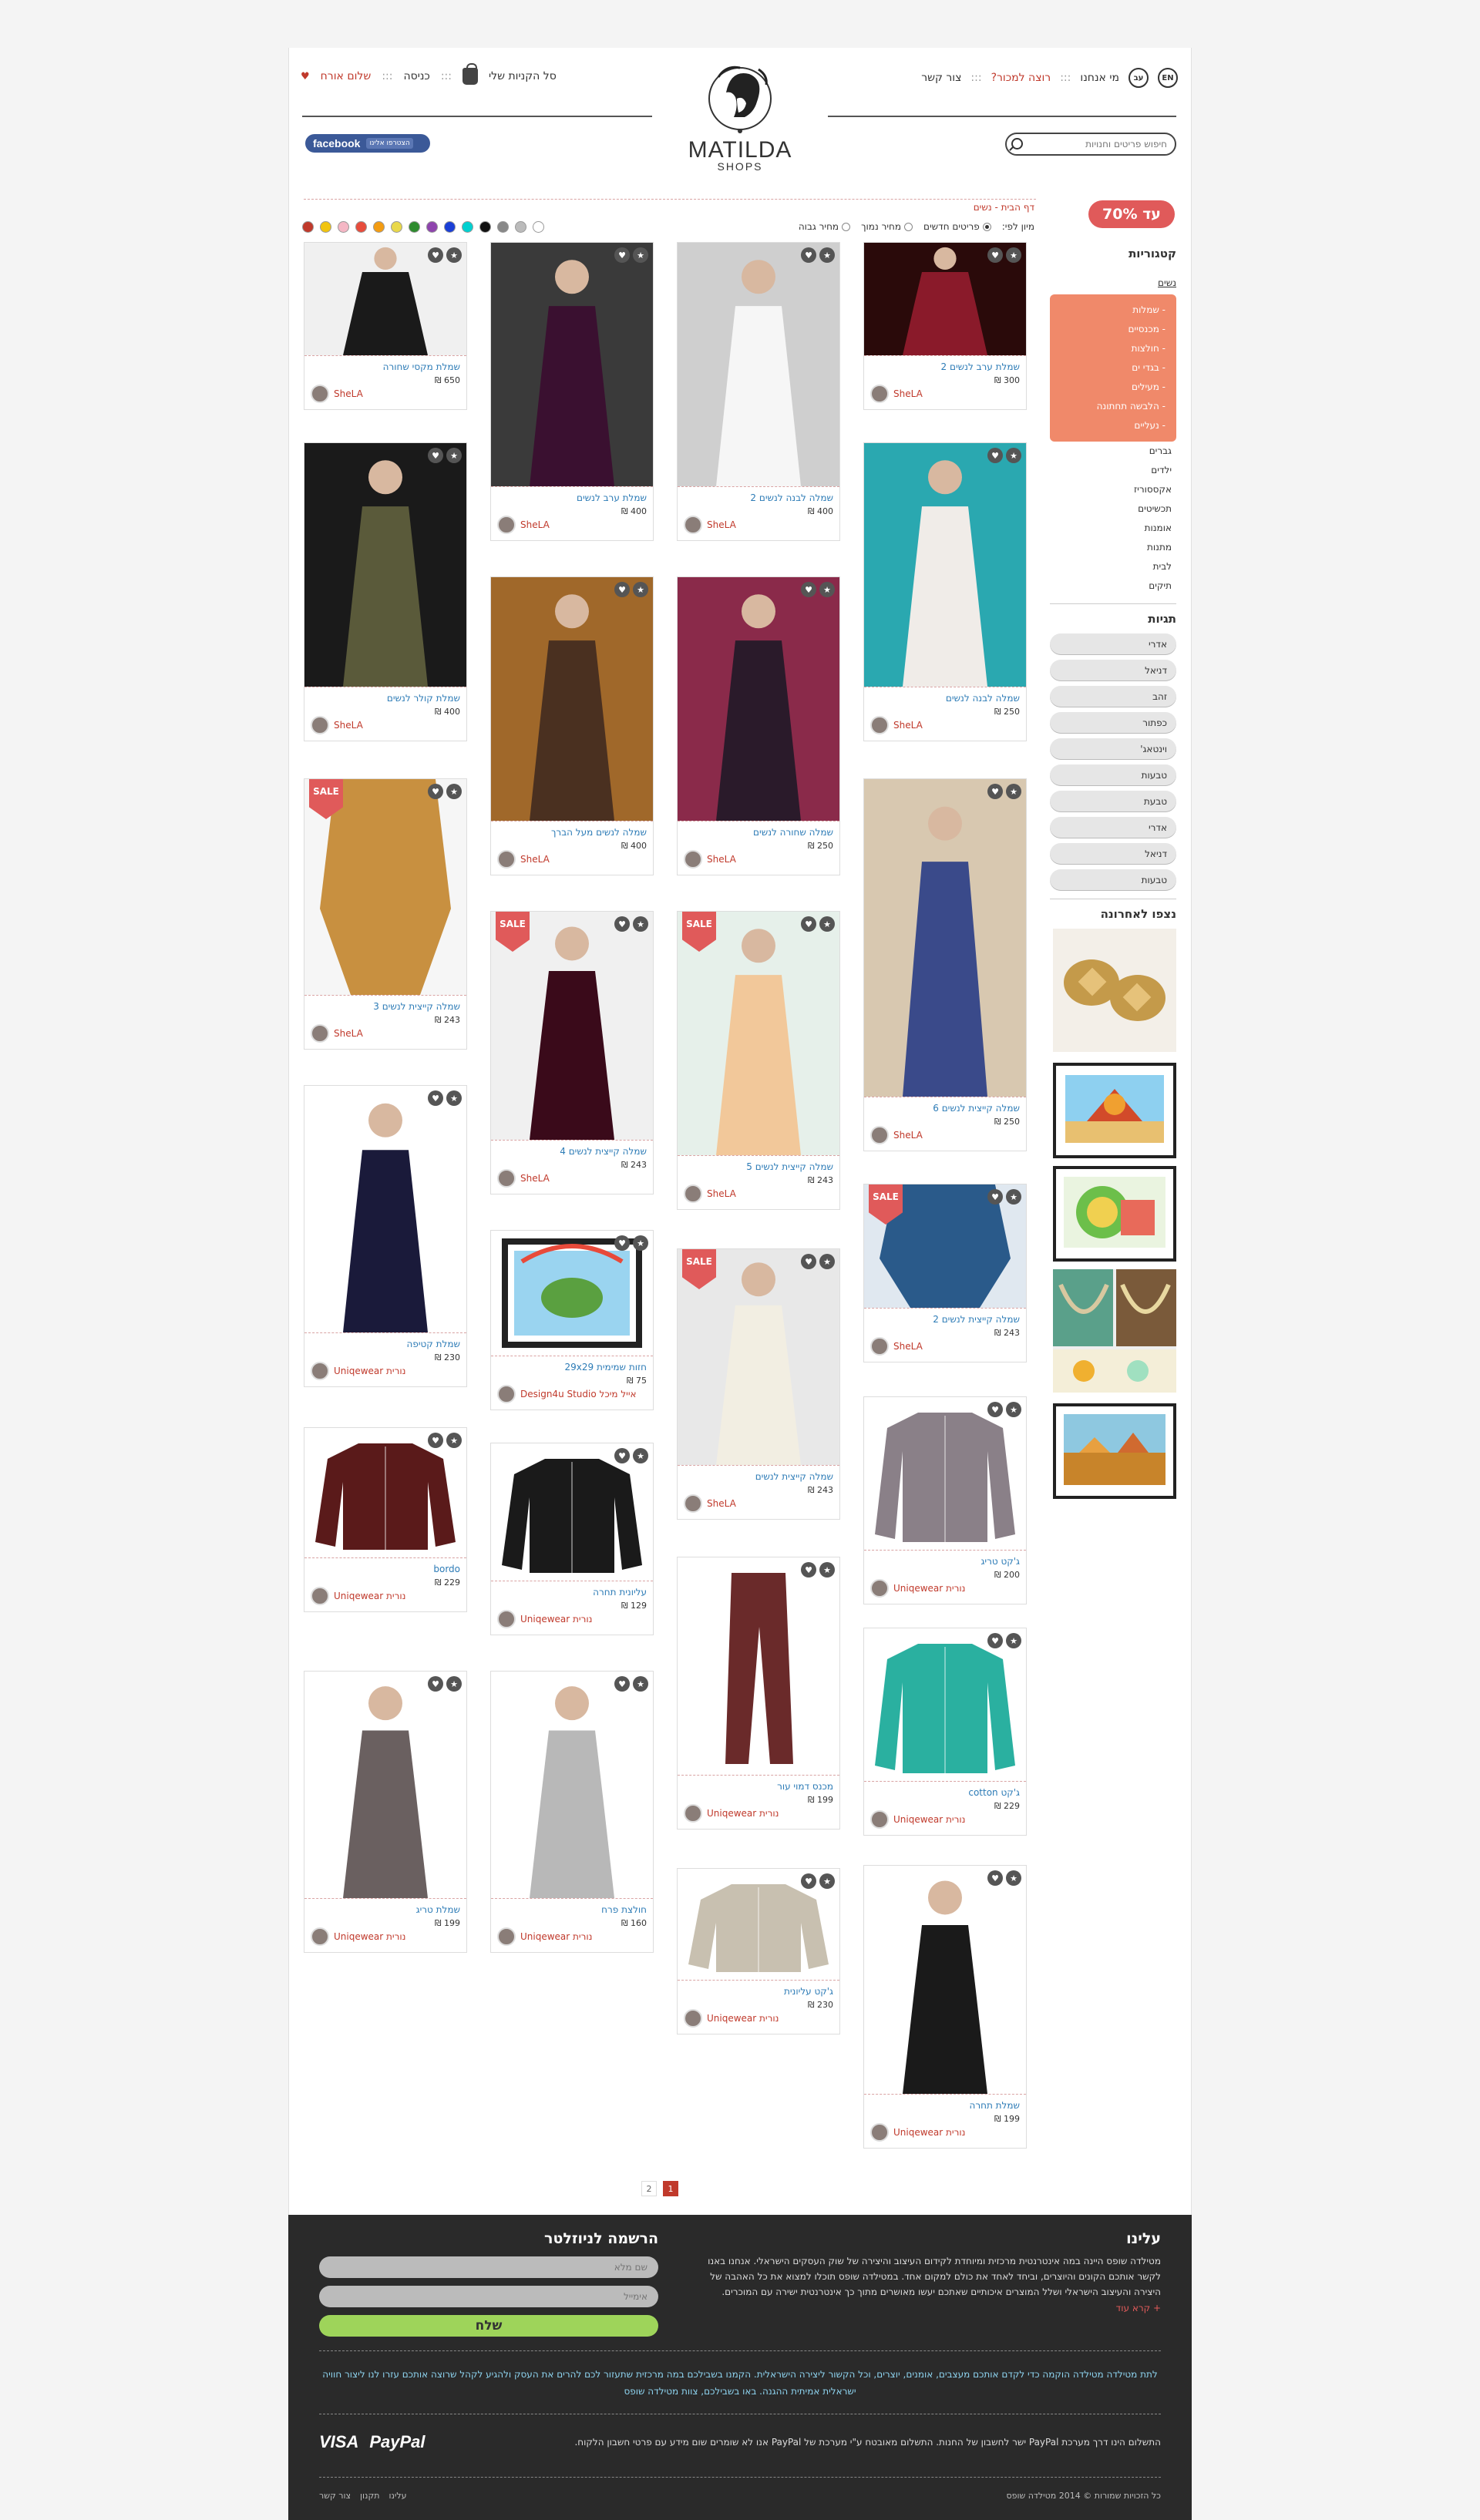 Image resolution: width=1480 pixels, height=2520 pixels. What do you see at coordinates (1115, 992) in the screenshot?
I see `recent-item-earrings` at bounding box center [1115, 992].